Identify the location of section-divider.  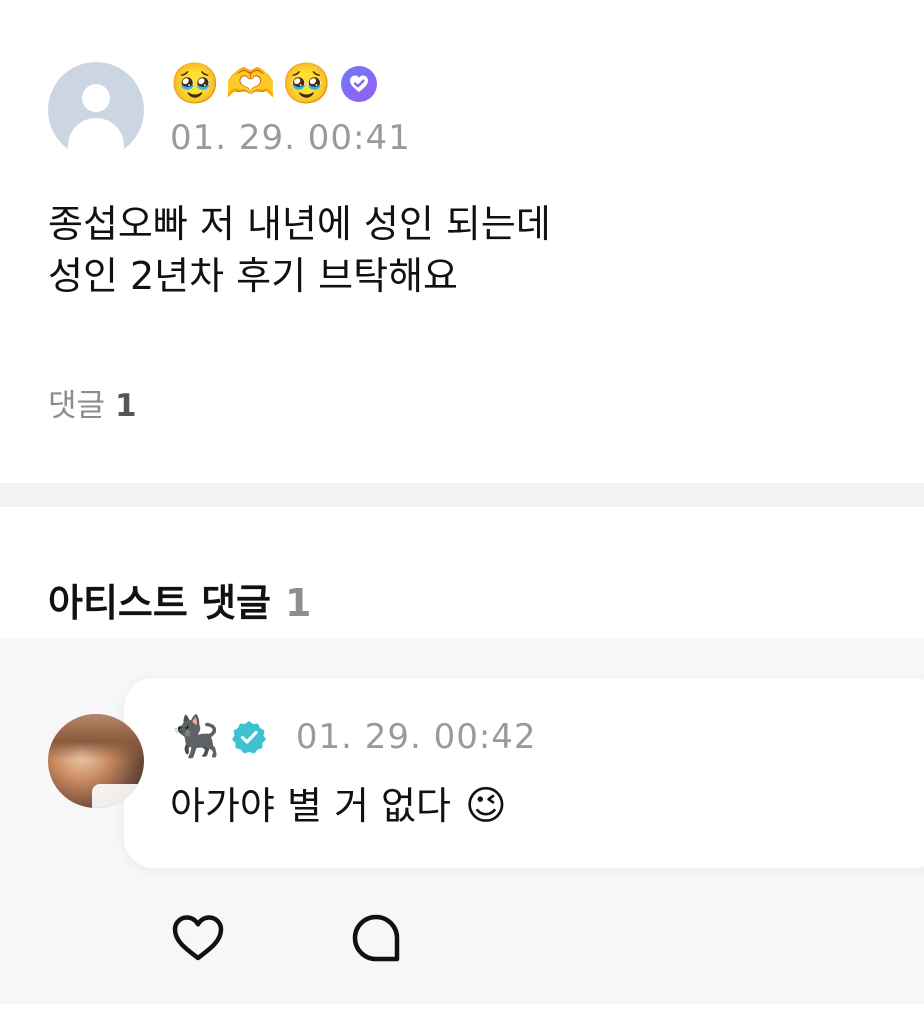
(462, 495).